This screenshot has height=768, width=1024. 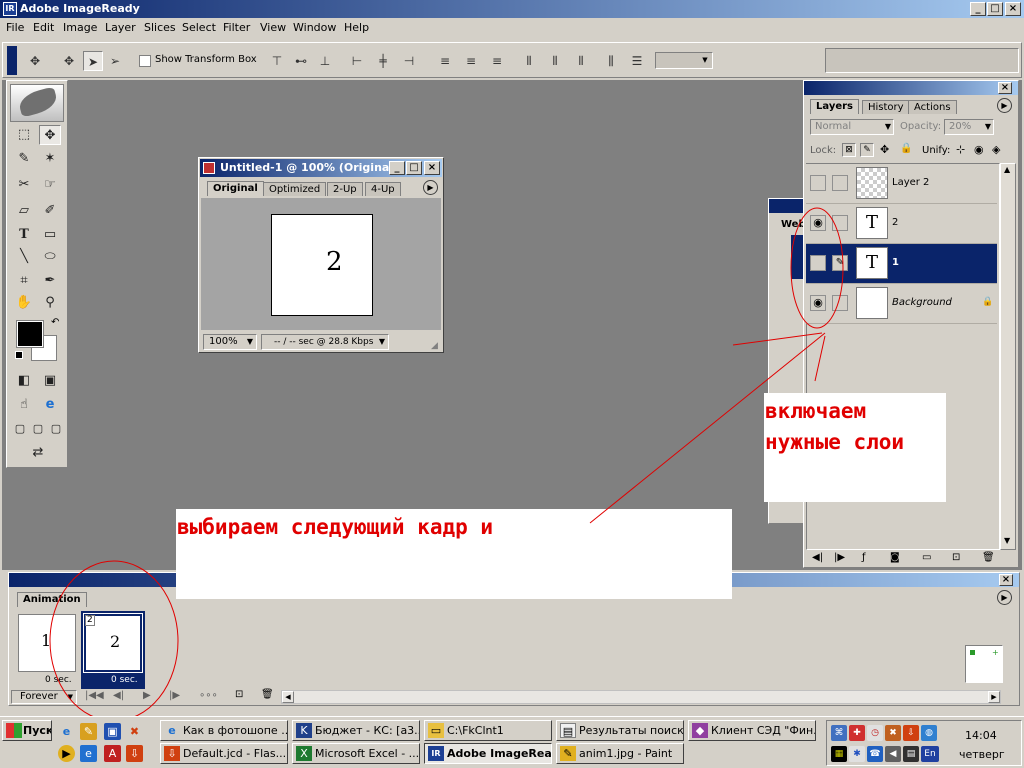 I want to click on media-player-icon: ▶, so click(x=66, y=753).